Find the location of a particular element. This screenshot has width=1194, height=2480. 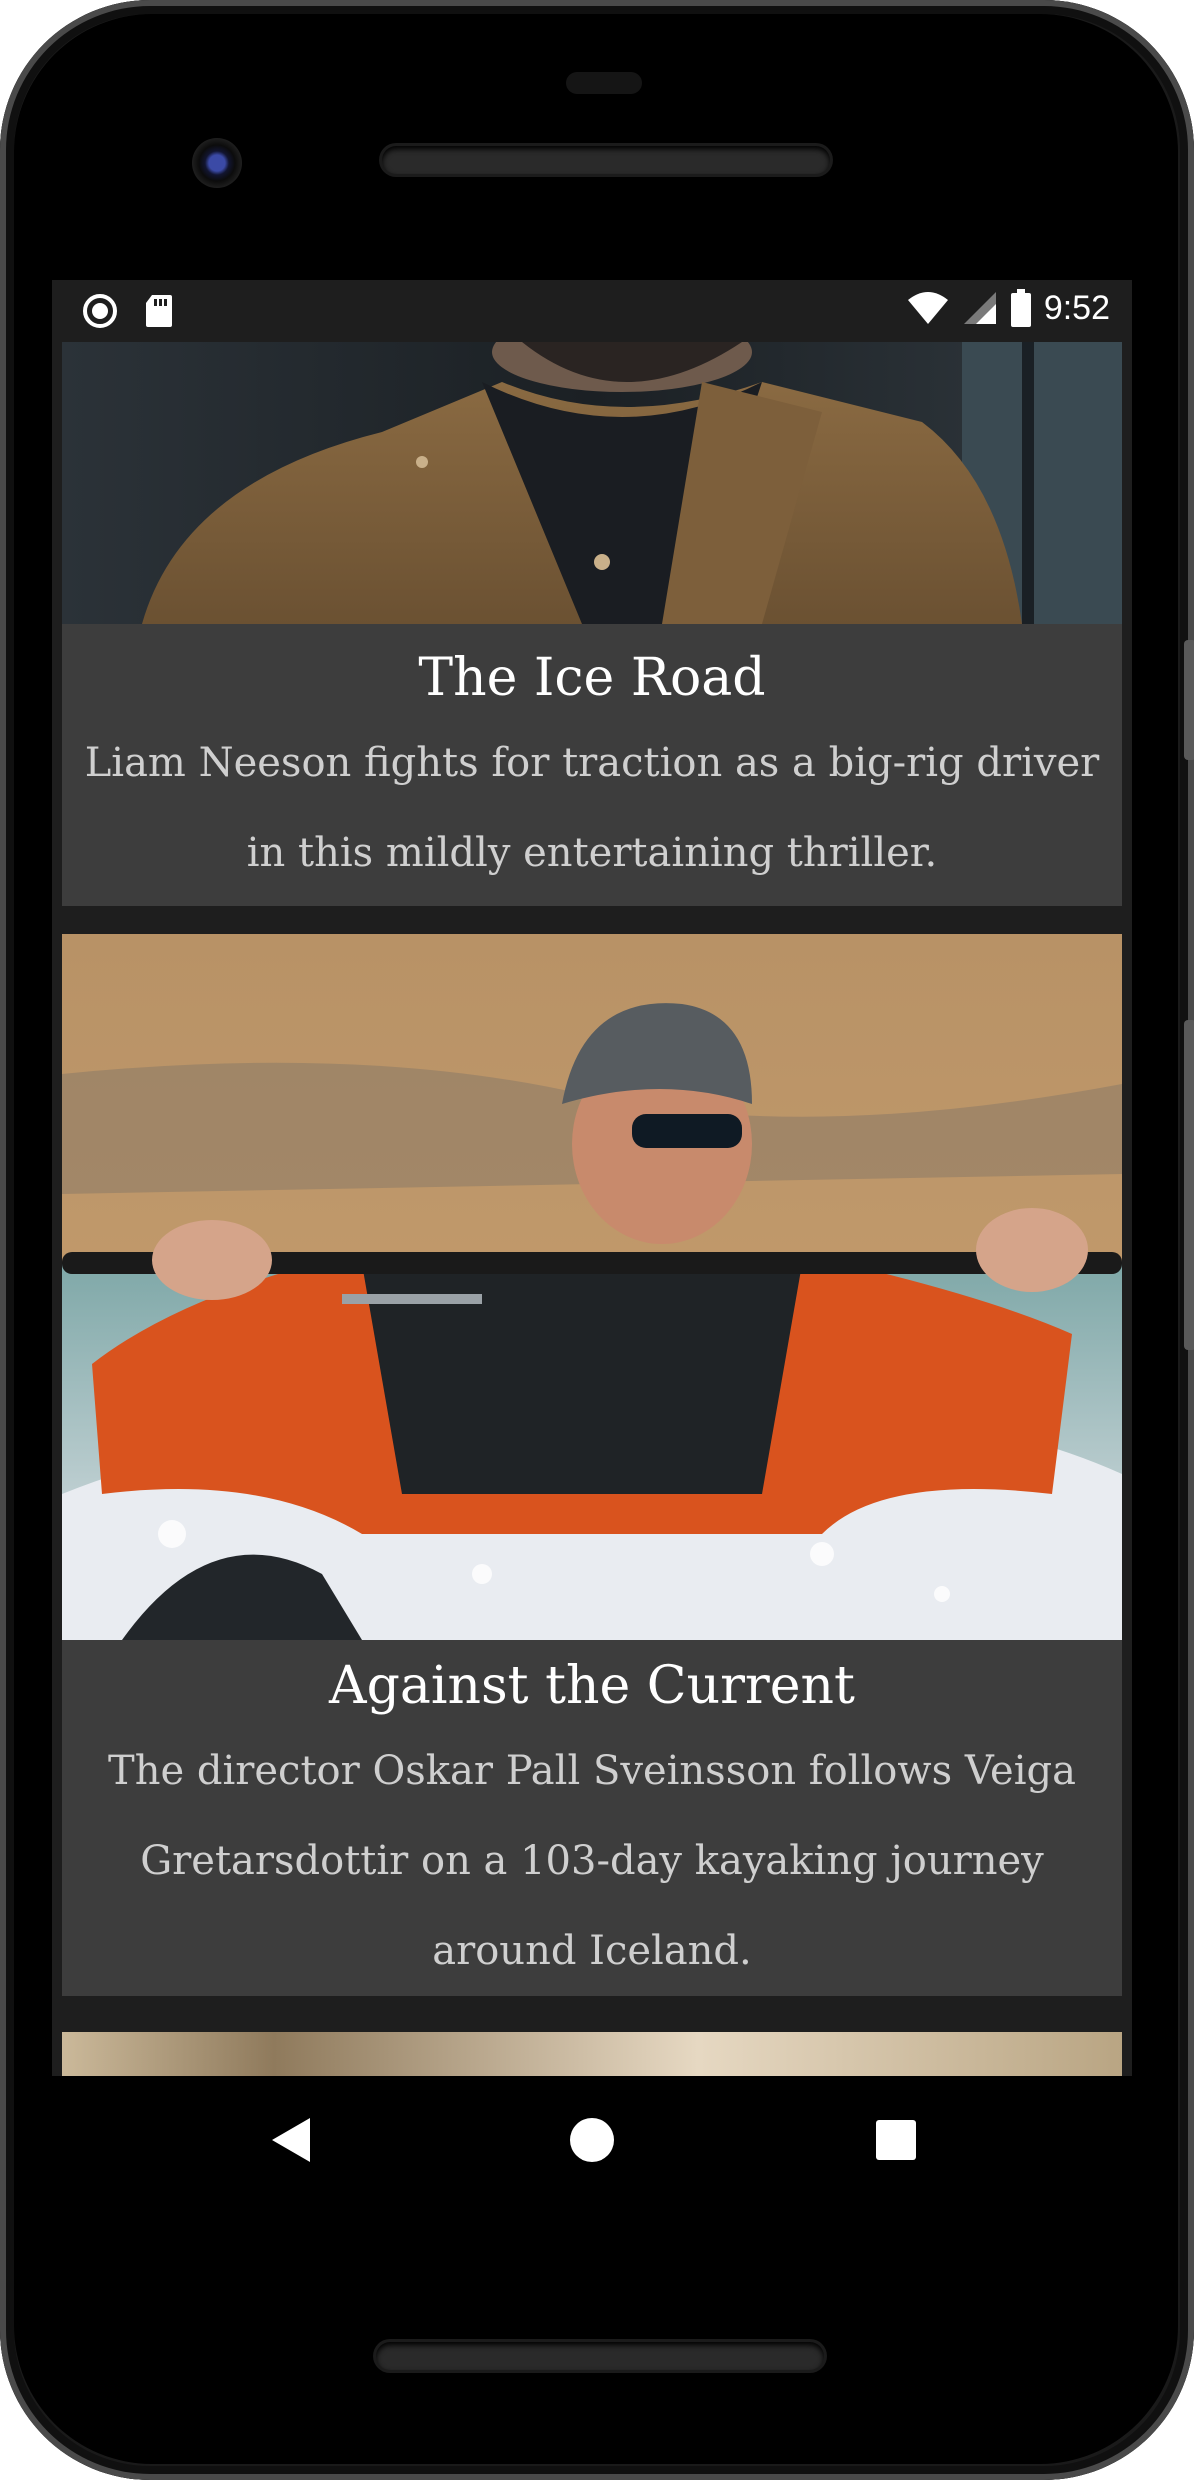

back-icon is located at coordinates (292, 2140).